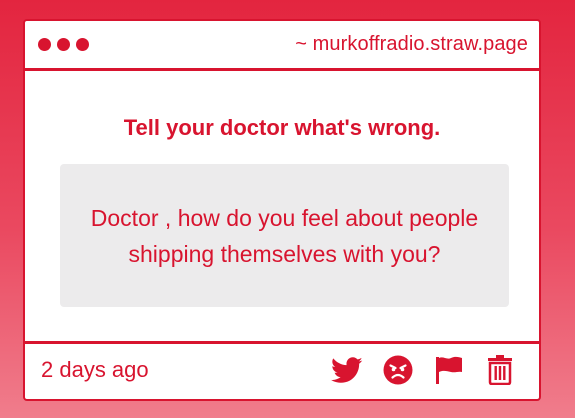 This screenshot has height=418, width=575. I want to click on delete-button, so click(500, 370).